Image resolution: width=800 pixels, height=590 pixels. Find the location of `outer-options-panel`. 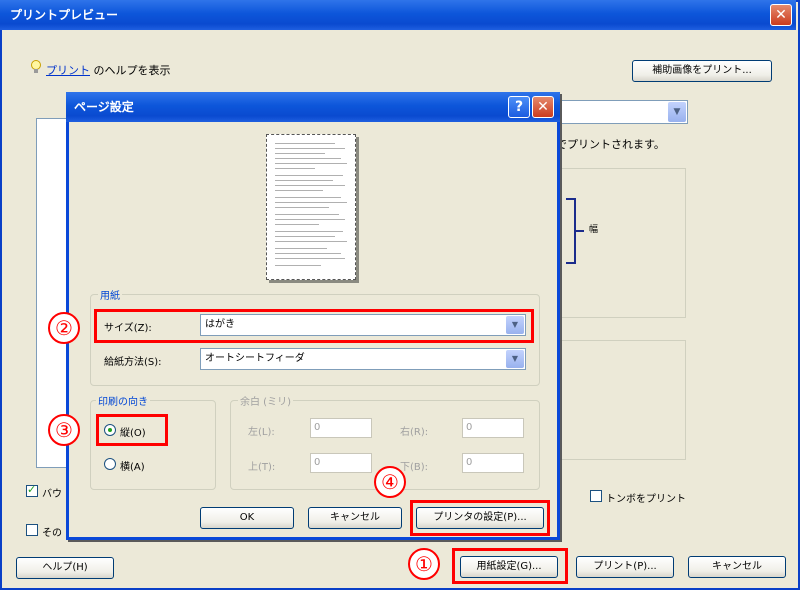

outer-options-panel is located at coordinates (621, 400).